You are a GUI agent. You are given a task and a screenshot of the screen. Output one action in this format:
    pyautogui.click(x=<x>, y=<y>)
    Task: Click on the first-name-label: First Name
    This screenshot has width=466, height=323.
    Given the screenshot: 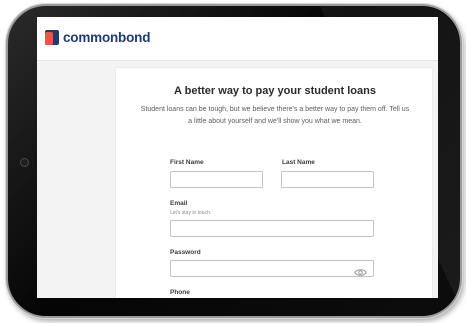 What is the action you would take?
    pyautogui.click(x=187, y=162)
    